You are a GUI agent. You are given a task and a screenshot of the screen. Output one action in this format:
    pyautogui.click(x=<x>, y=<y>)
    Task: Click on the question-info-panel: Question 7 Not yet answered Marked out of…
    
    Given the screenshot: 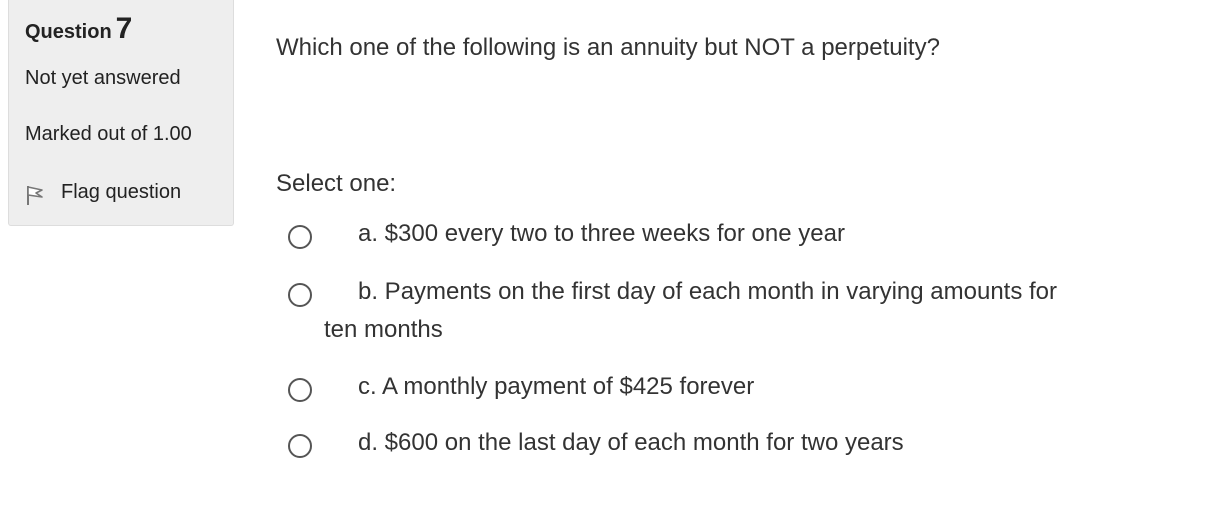 What is the action you would take?
    pyautogui.click(x=121, y=113)
    